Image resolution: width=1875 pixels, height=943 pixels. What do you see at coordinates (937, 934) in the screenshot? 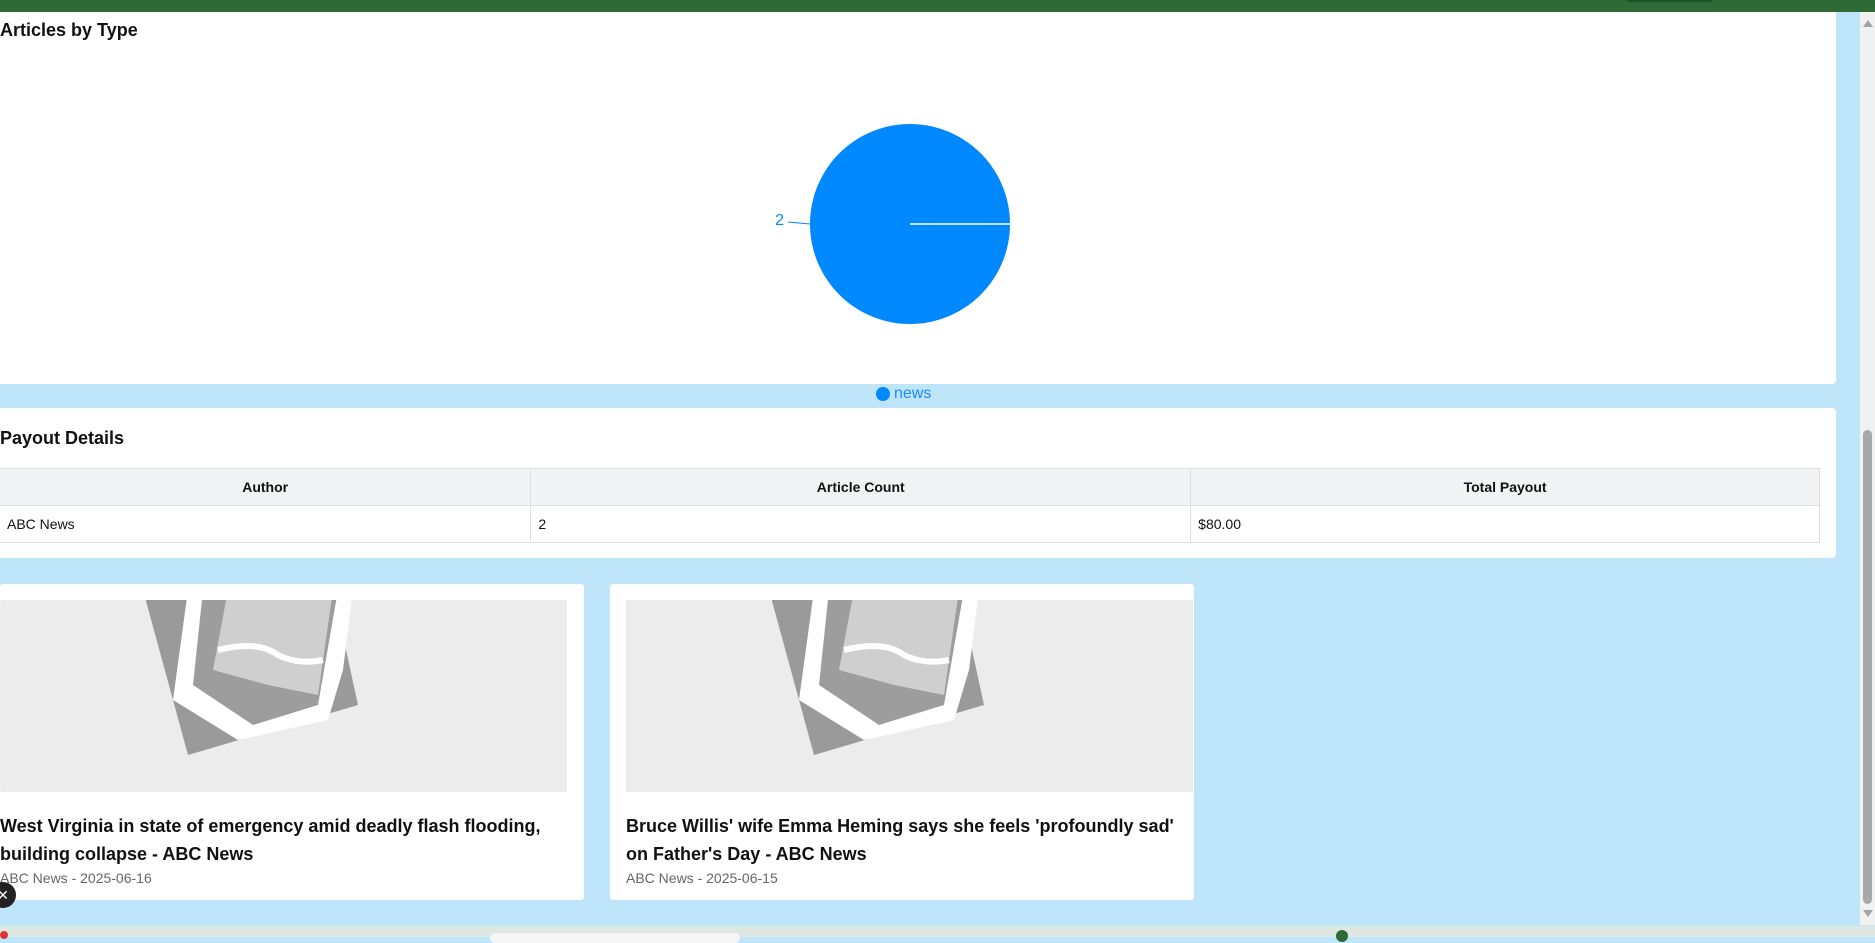
I see `browser-bottom-bar` at bounding box center [937, 934].